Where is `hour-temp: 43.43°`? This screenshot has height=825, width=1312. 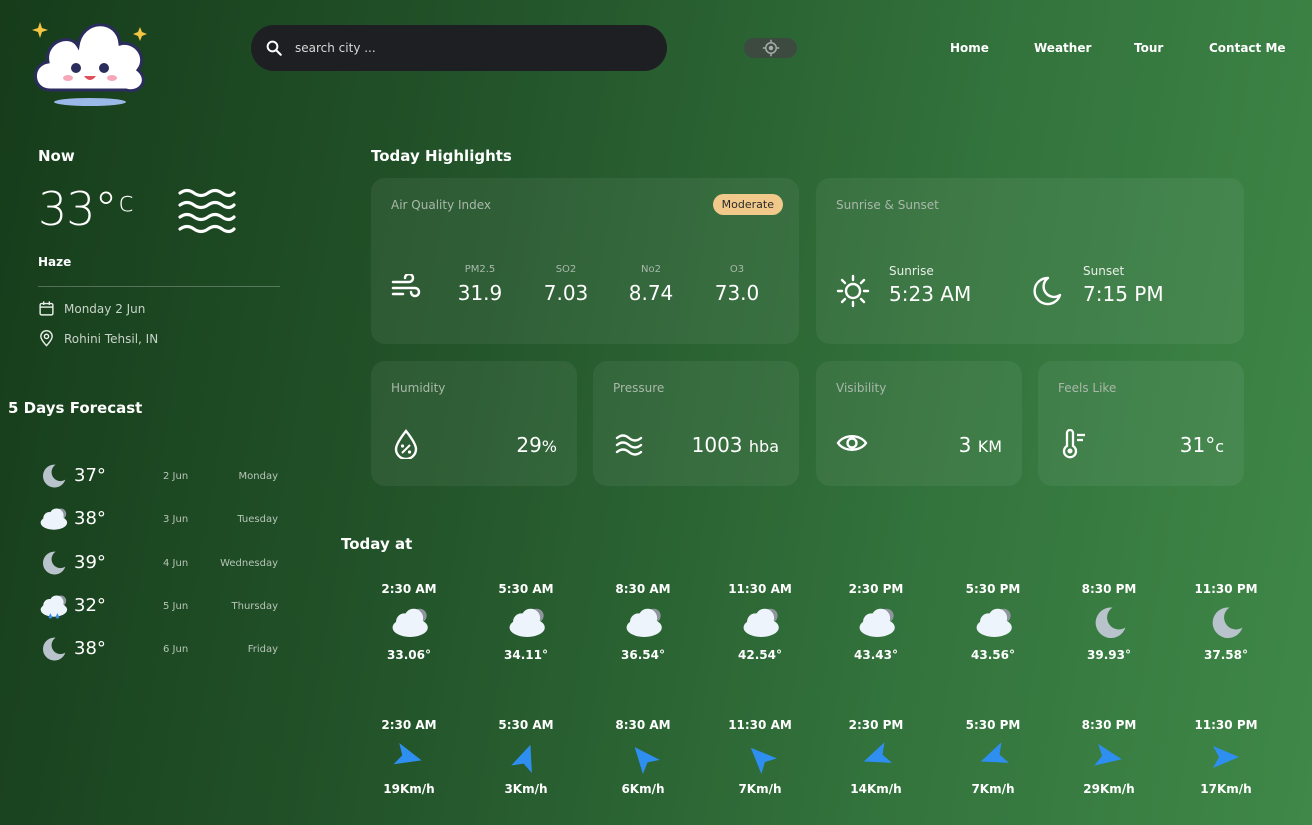 hour-temp: 43.43° is located at coordinates (876, 655).